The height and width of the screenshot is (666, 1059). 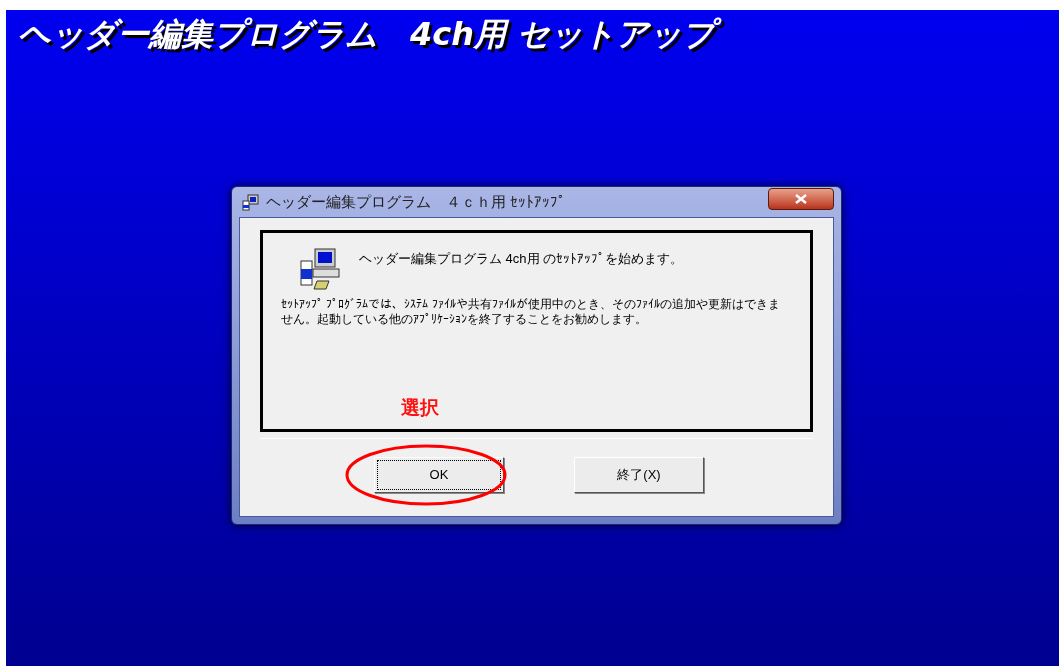 I want to click on close-icon, so click(x=801, y=199).